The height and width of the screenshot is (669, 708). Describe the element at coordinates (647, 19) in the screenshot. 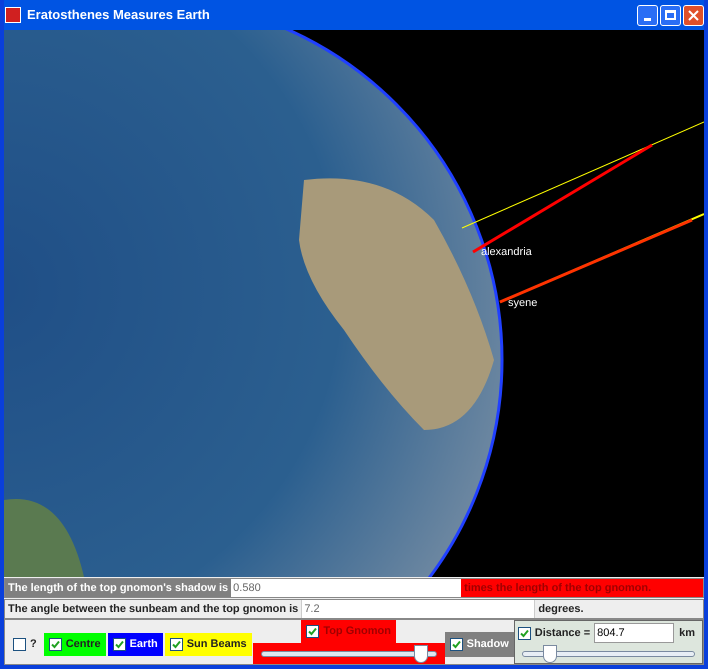

I see `minimize-icon` at that location.